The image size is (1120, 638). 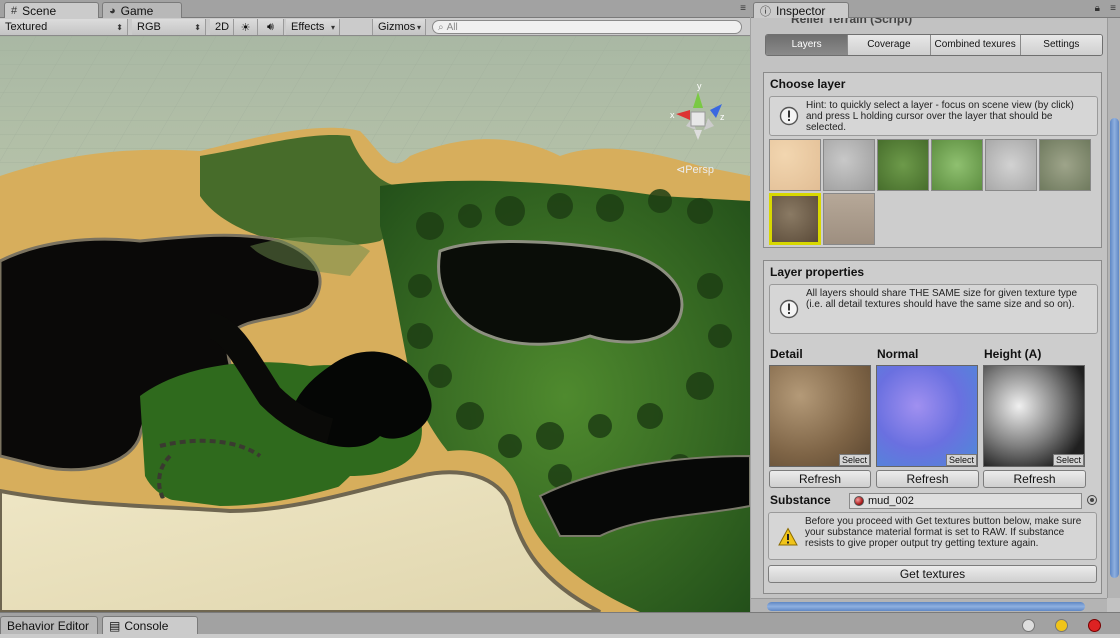 I want to click on effects-dropdown: Effects ▾, so click(x=313, y=27).